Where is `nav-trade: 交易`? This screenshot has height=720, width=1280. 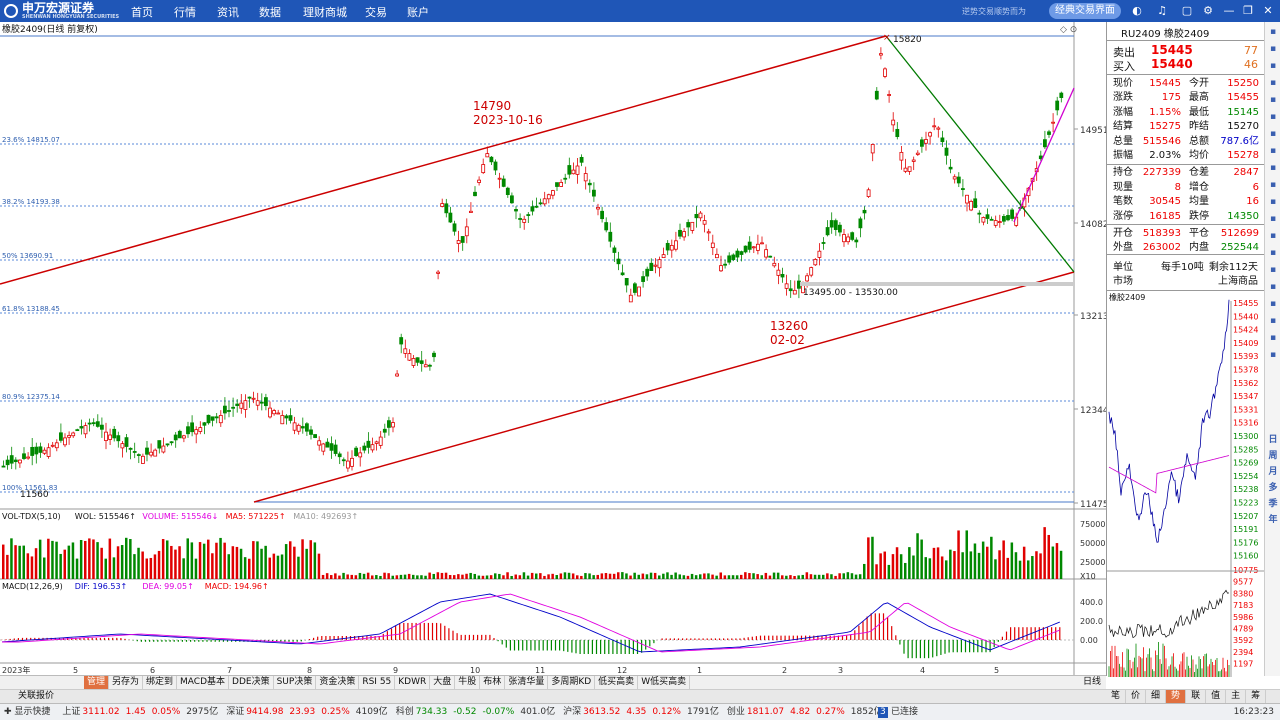 nav-trade: 交易 is located at coordinates (376, 12).